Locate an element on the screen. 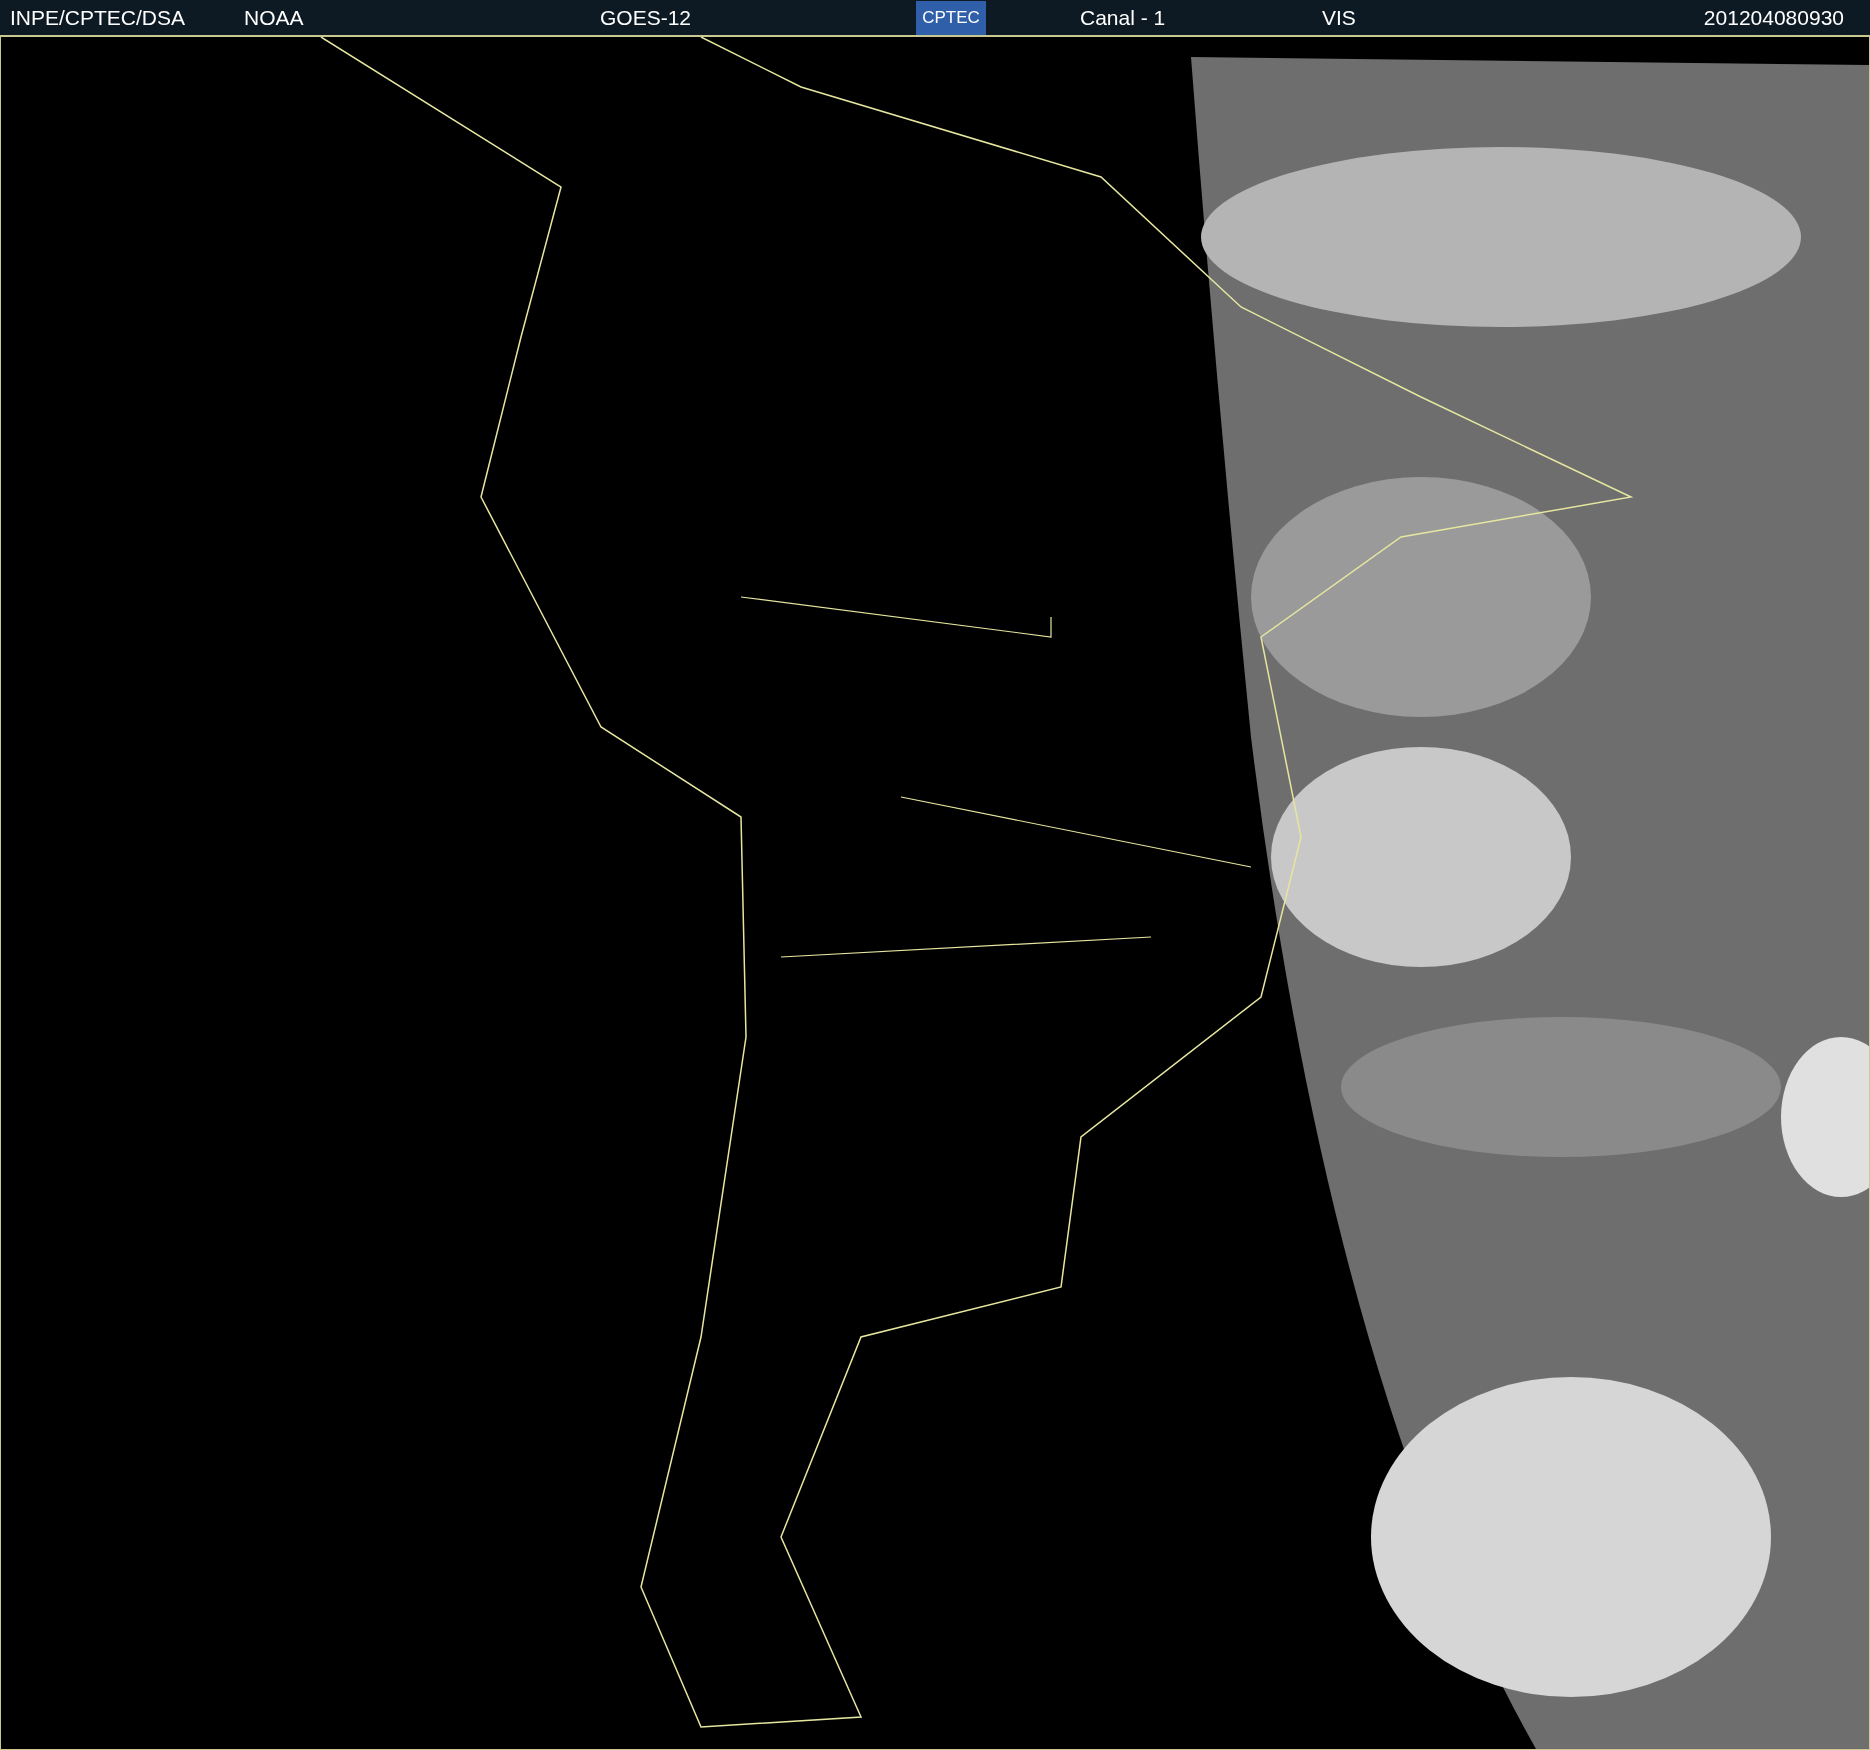 The height and width of the screenshot is (1750, 1870). timestamp-label: 201204080930 is located at coordinates (1773, 17).